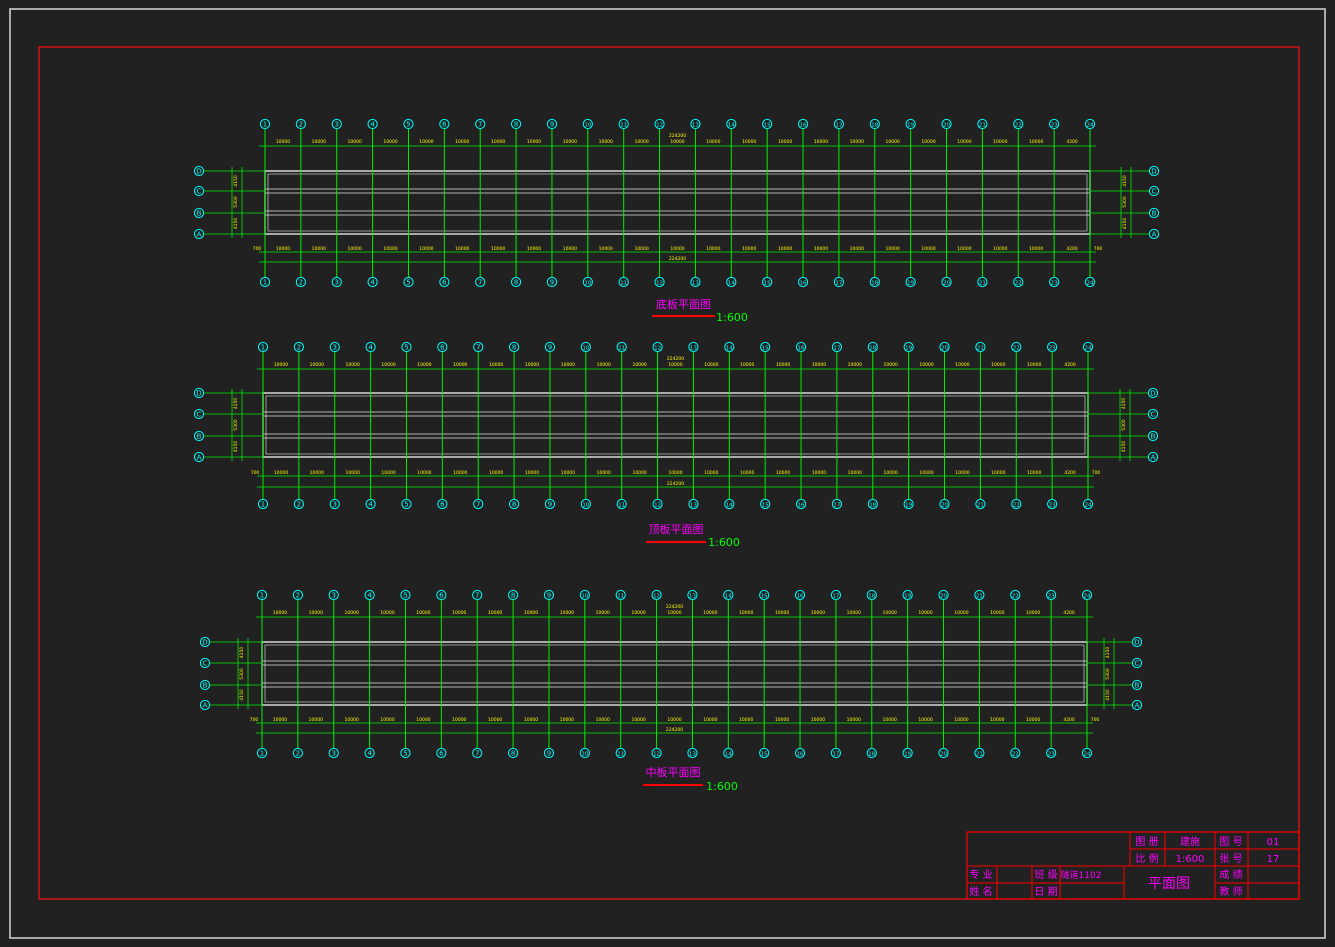 Image resolution: width=1335 pixels, height=947 pixels. Describe the element at coordinates (980, 349) in the screenshot. I see `axis-bubble-top-label: 21` at that location.